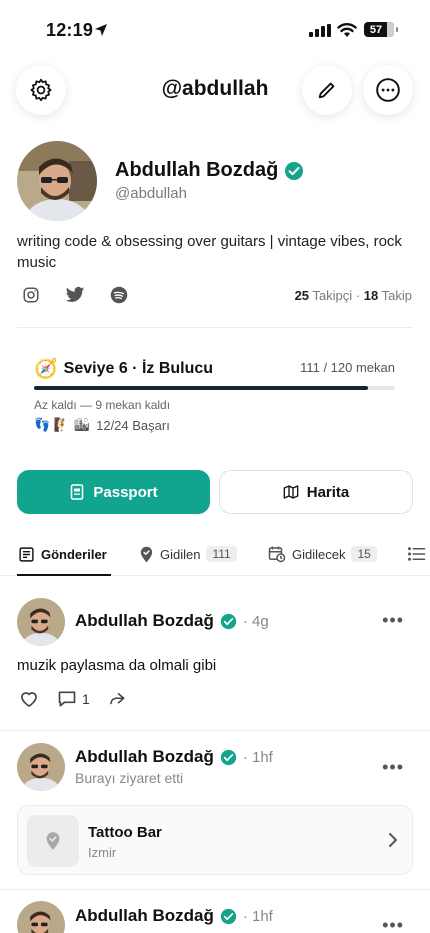  I want to click on place-thumbnail, so click(53, 841).